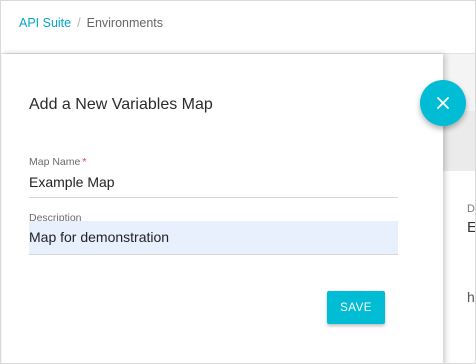  I want to click on breadcrumb-root-link: API Suite, so click(45, 23).